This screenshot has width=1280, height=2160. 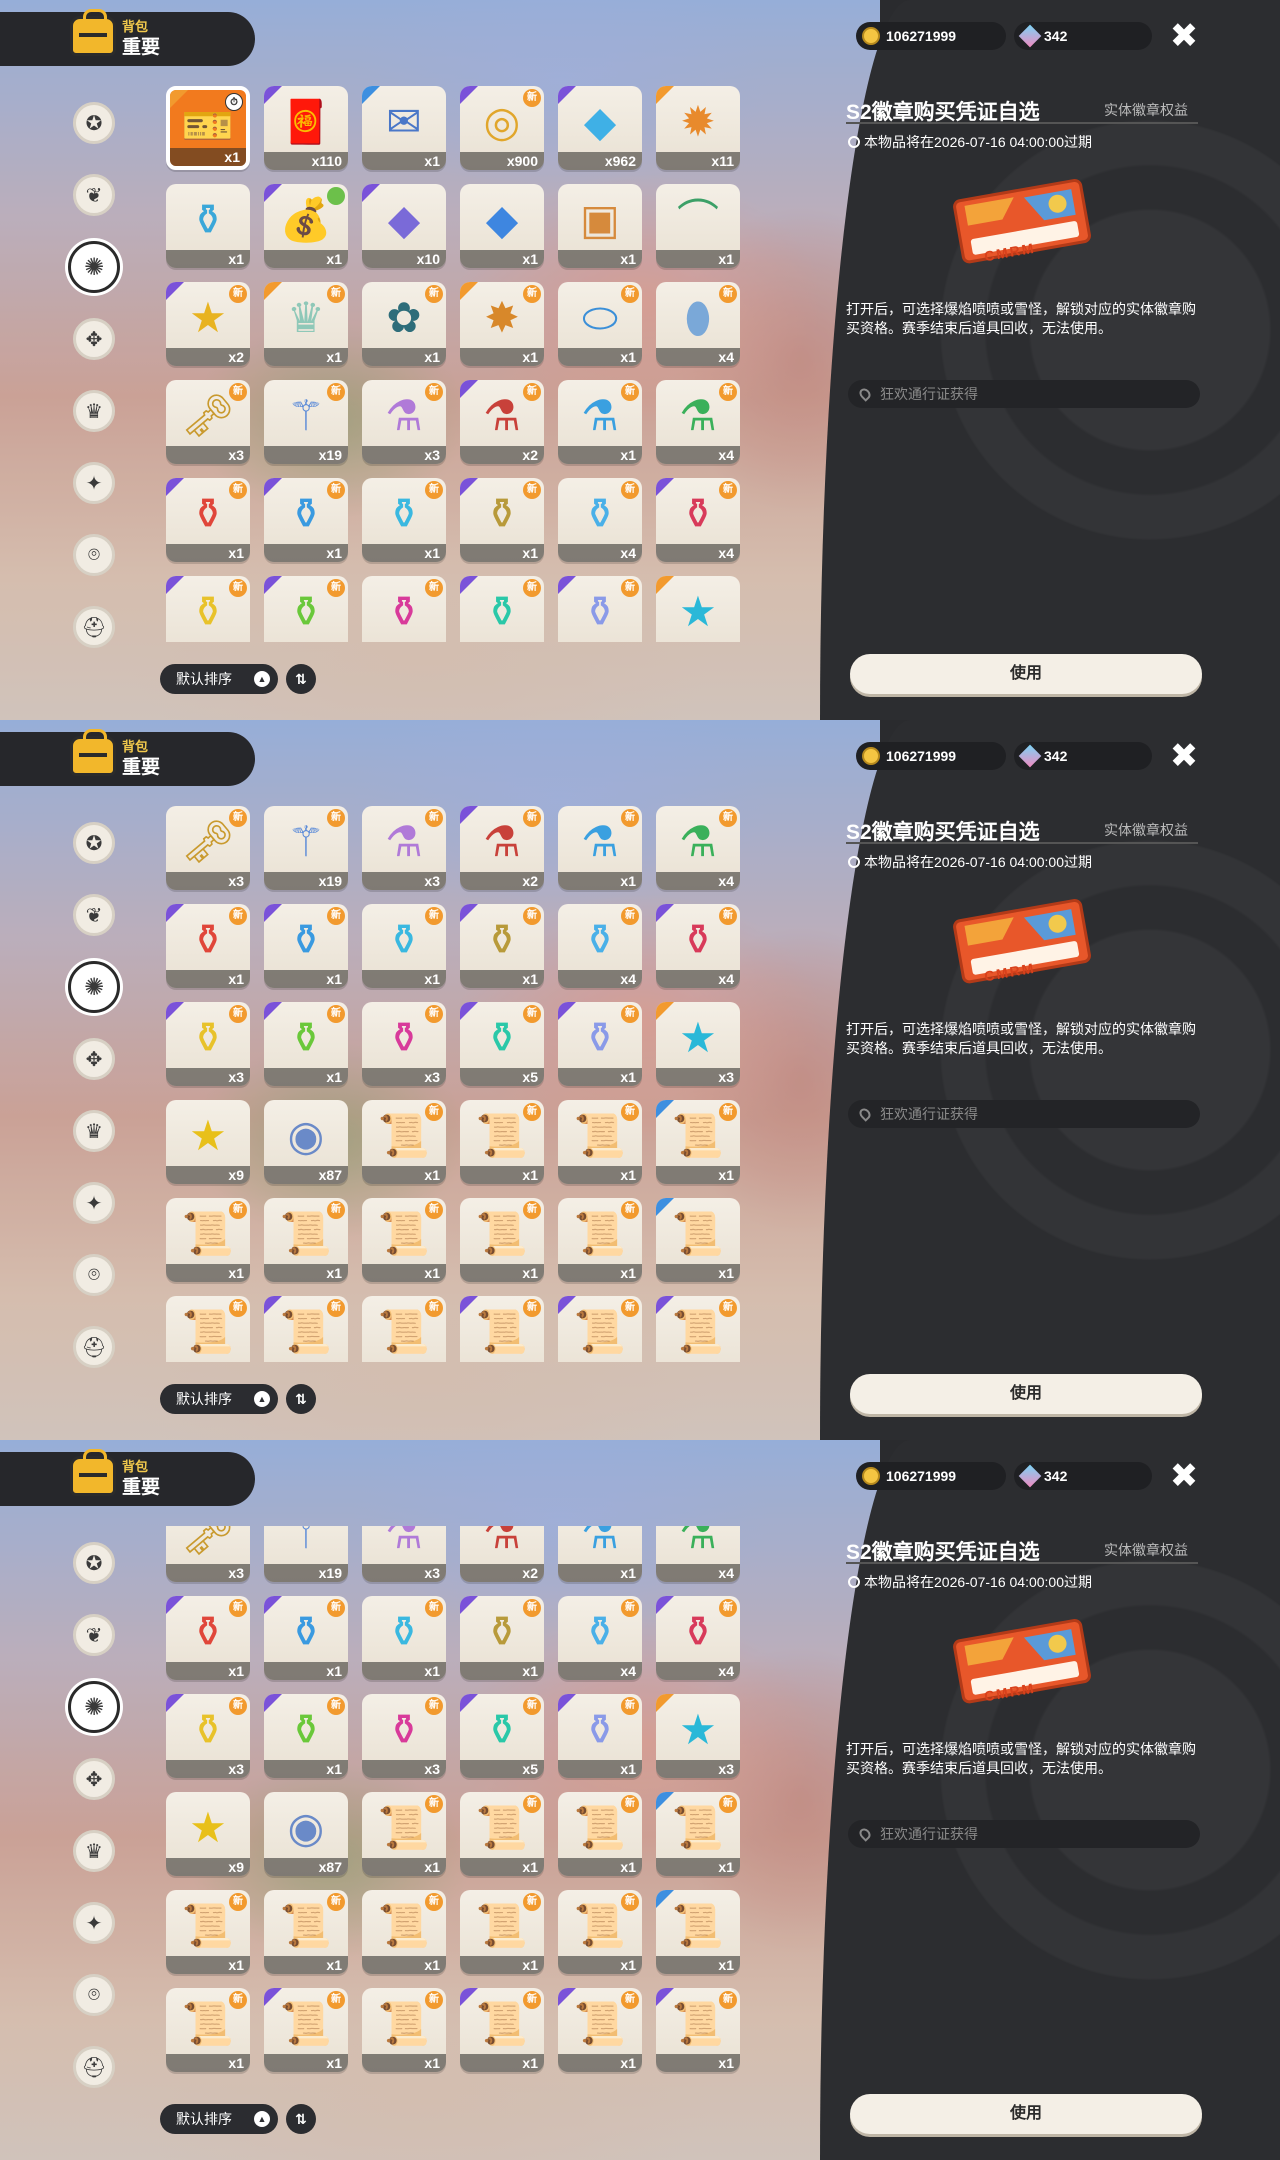 What do you see at coordinates (502, 324) in the screenshot?
I see `item-slot: ✸ x1 新` at bounding box center [502, 324].